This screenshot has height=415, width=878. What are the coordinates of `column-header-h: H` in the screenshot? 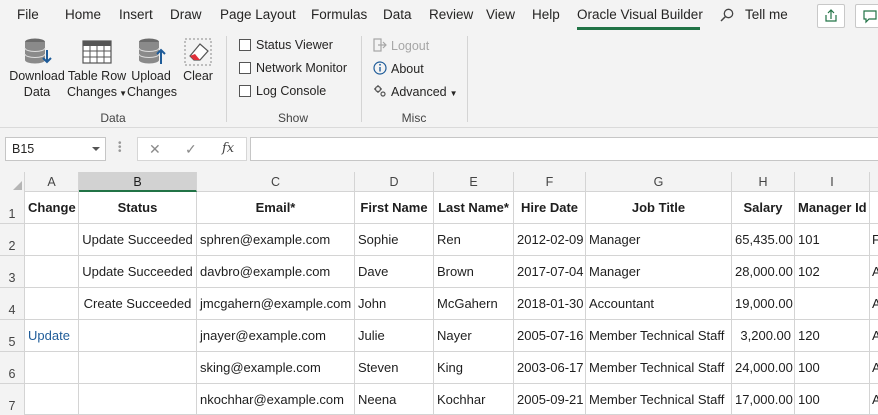 It's located at (763, 182).